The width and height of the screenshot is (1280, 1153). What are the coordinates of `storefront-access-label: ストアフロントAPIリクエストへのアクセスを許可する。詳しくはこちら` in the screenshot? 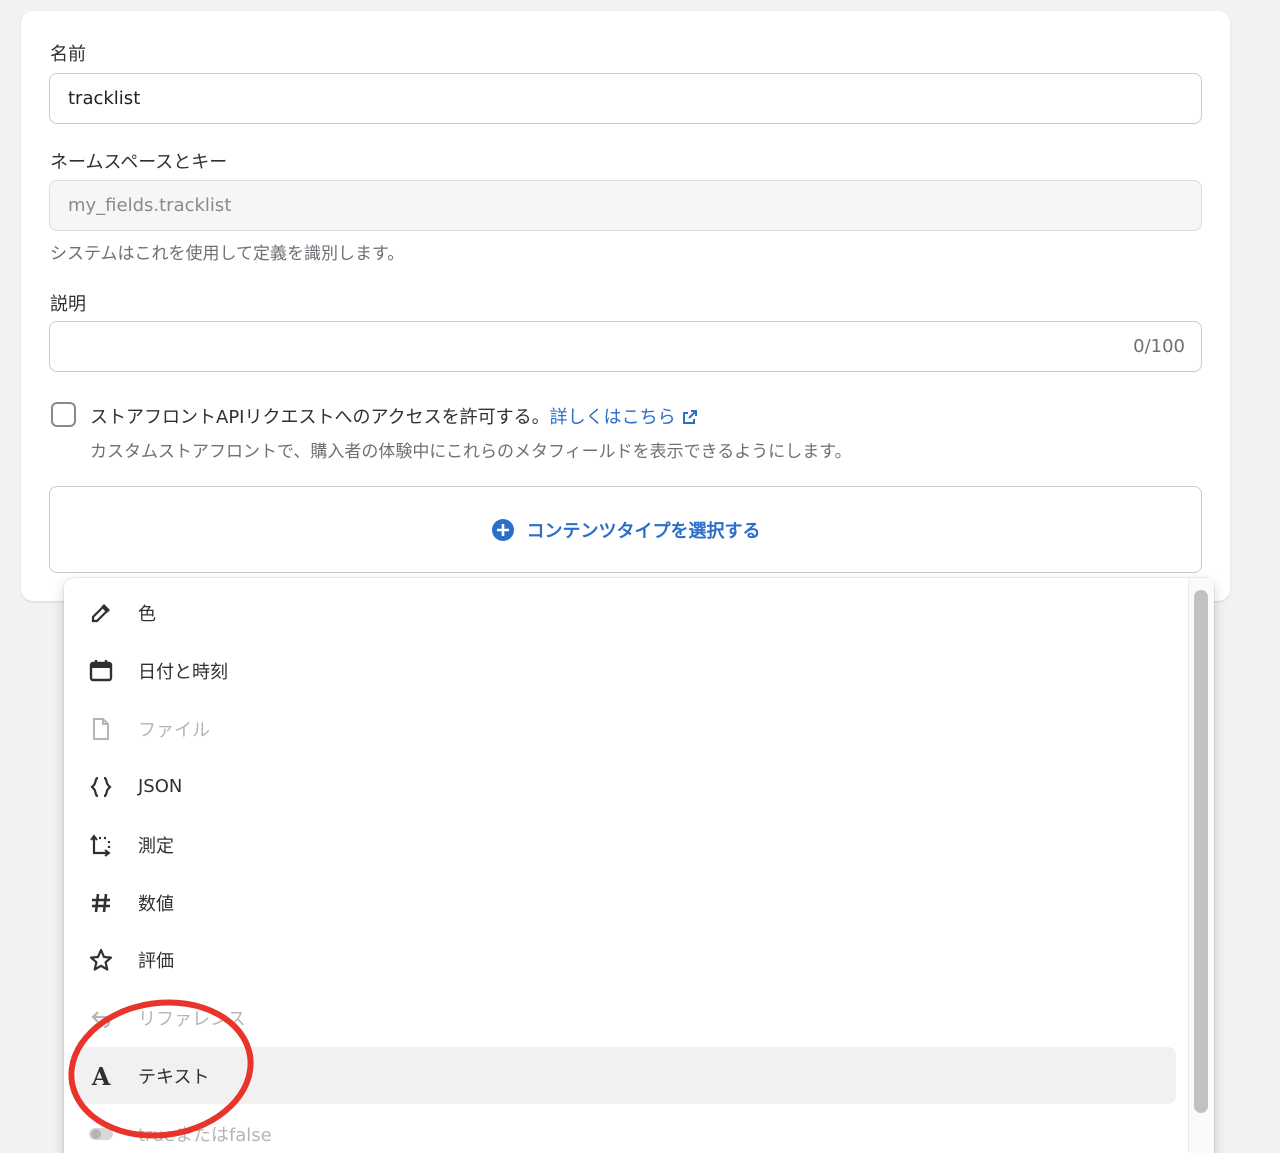 It's located at (394, 416).